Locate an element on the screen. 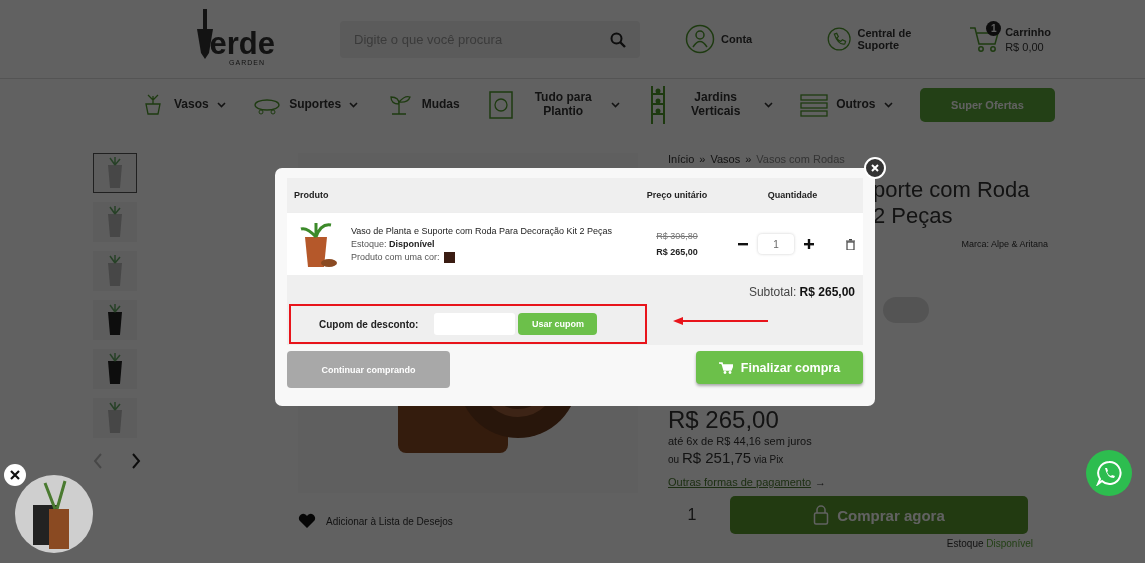 This screenshot has height=563, width=1145. payment-options-link: Outras formas de pagamento is located at coordinates (740, 482).